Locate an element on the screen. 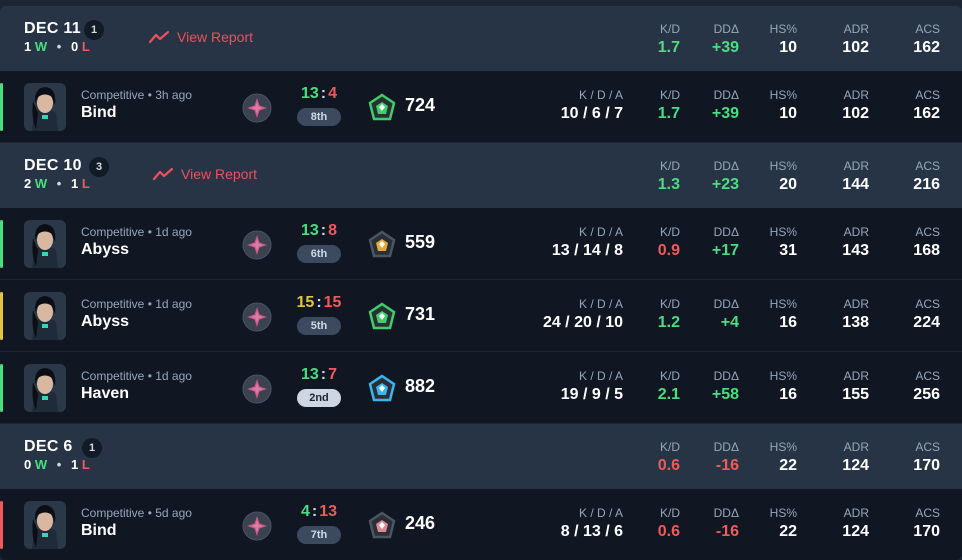 The image size is (962, 560). adr-value: 144 is located at coordinates (855, 184).